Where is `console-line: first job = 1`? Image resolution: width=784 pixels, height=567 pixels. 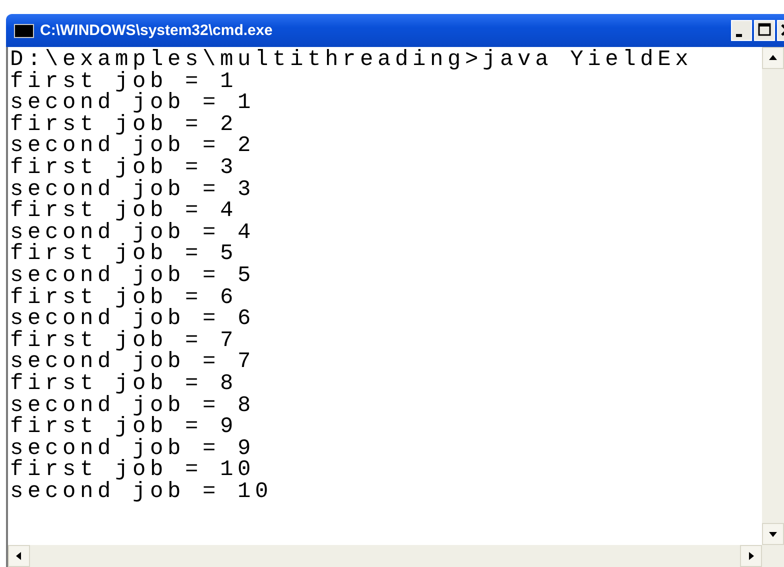
console-line: first job = 1 is located at coordinates (124, 81).